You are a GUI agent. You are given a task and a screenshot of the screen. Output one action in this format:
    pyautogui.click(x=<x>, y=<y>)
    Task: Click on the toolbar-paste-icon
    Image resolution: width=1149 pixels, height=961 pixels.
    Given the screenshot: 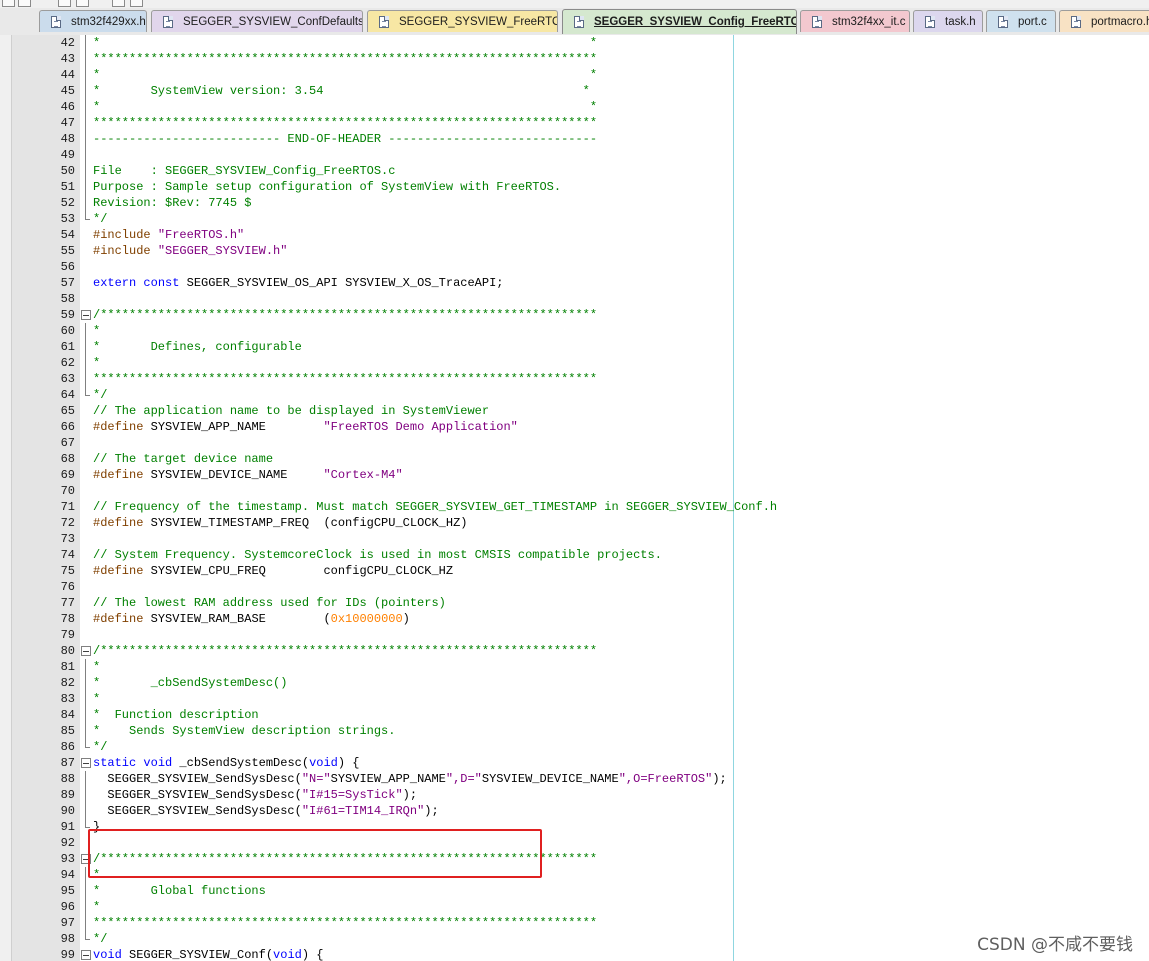 What is the action you would take?
    pyautogui.click(x=136, y=3)
    